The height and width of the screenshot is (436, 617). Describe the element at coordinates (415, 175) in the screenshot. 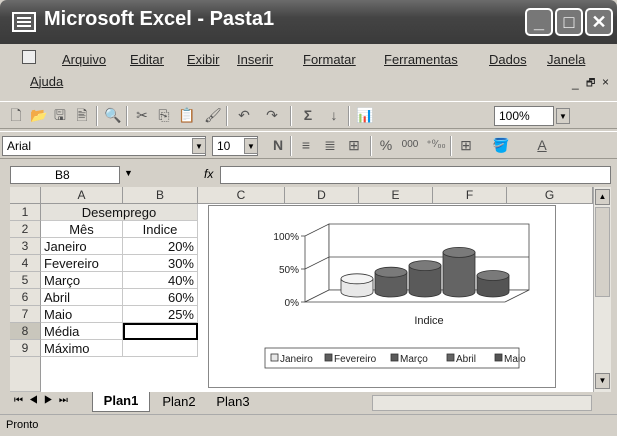

I see `formula-input` at that location.